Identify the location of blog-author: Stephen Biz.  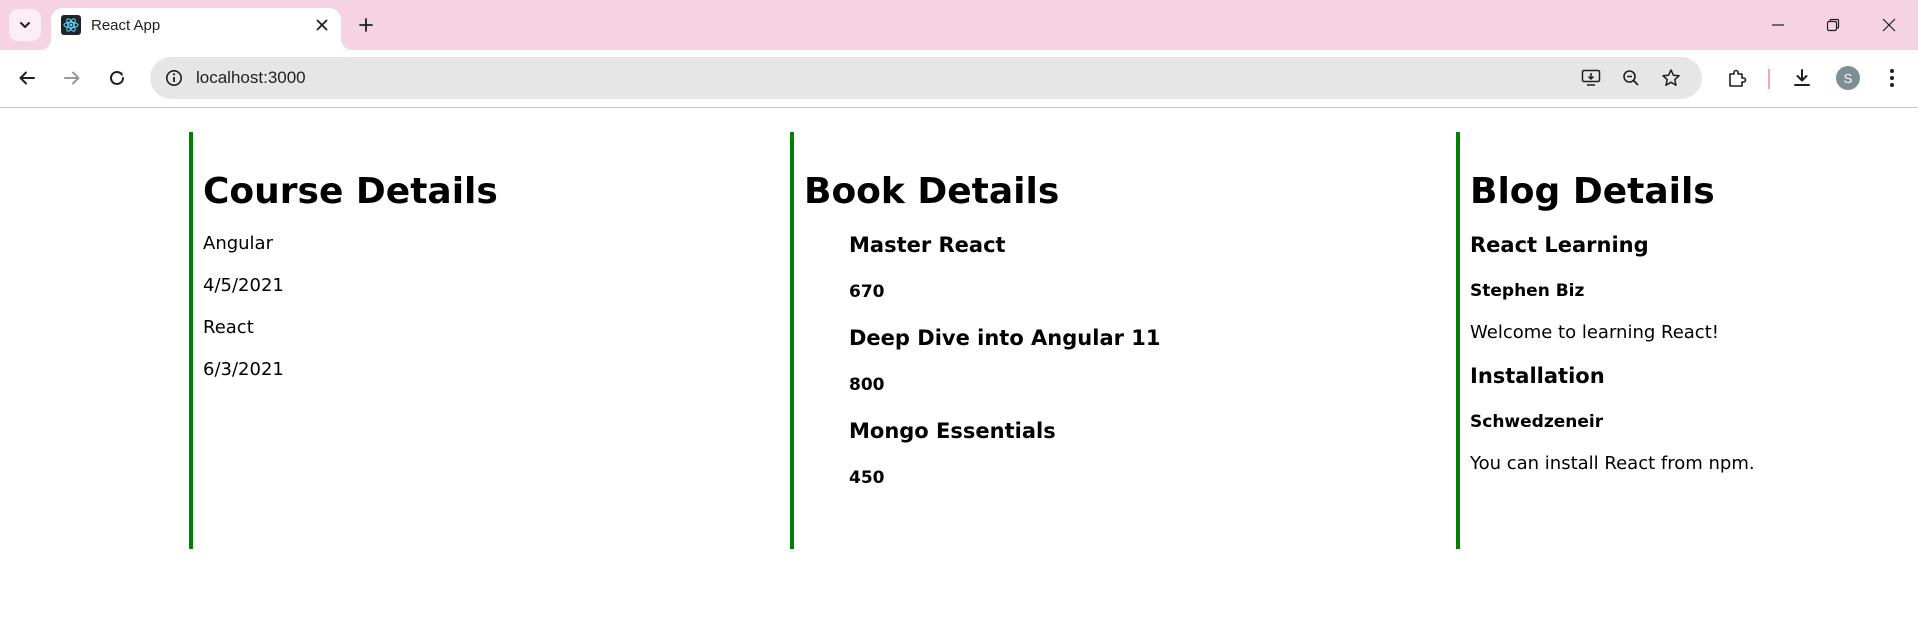
(1527, 291).